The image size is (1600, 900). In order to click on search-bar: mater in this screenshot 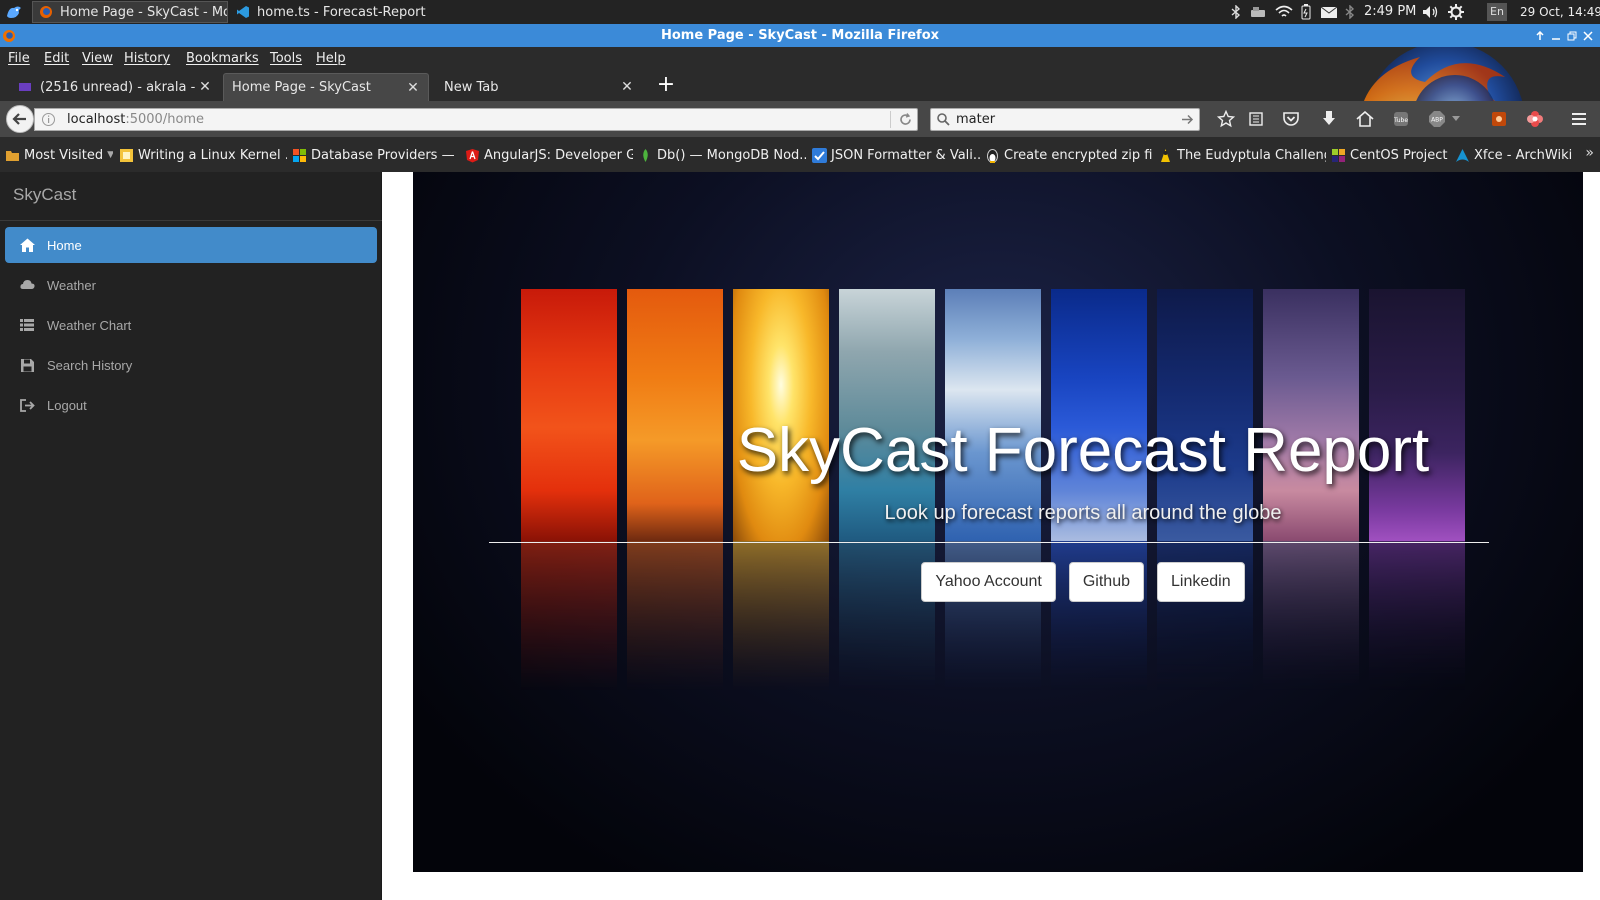, I will do `click(1065, 119)`.